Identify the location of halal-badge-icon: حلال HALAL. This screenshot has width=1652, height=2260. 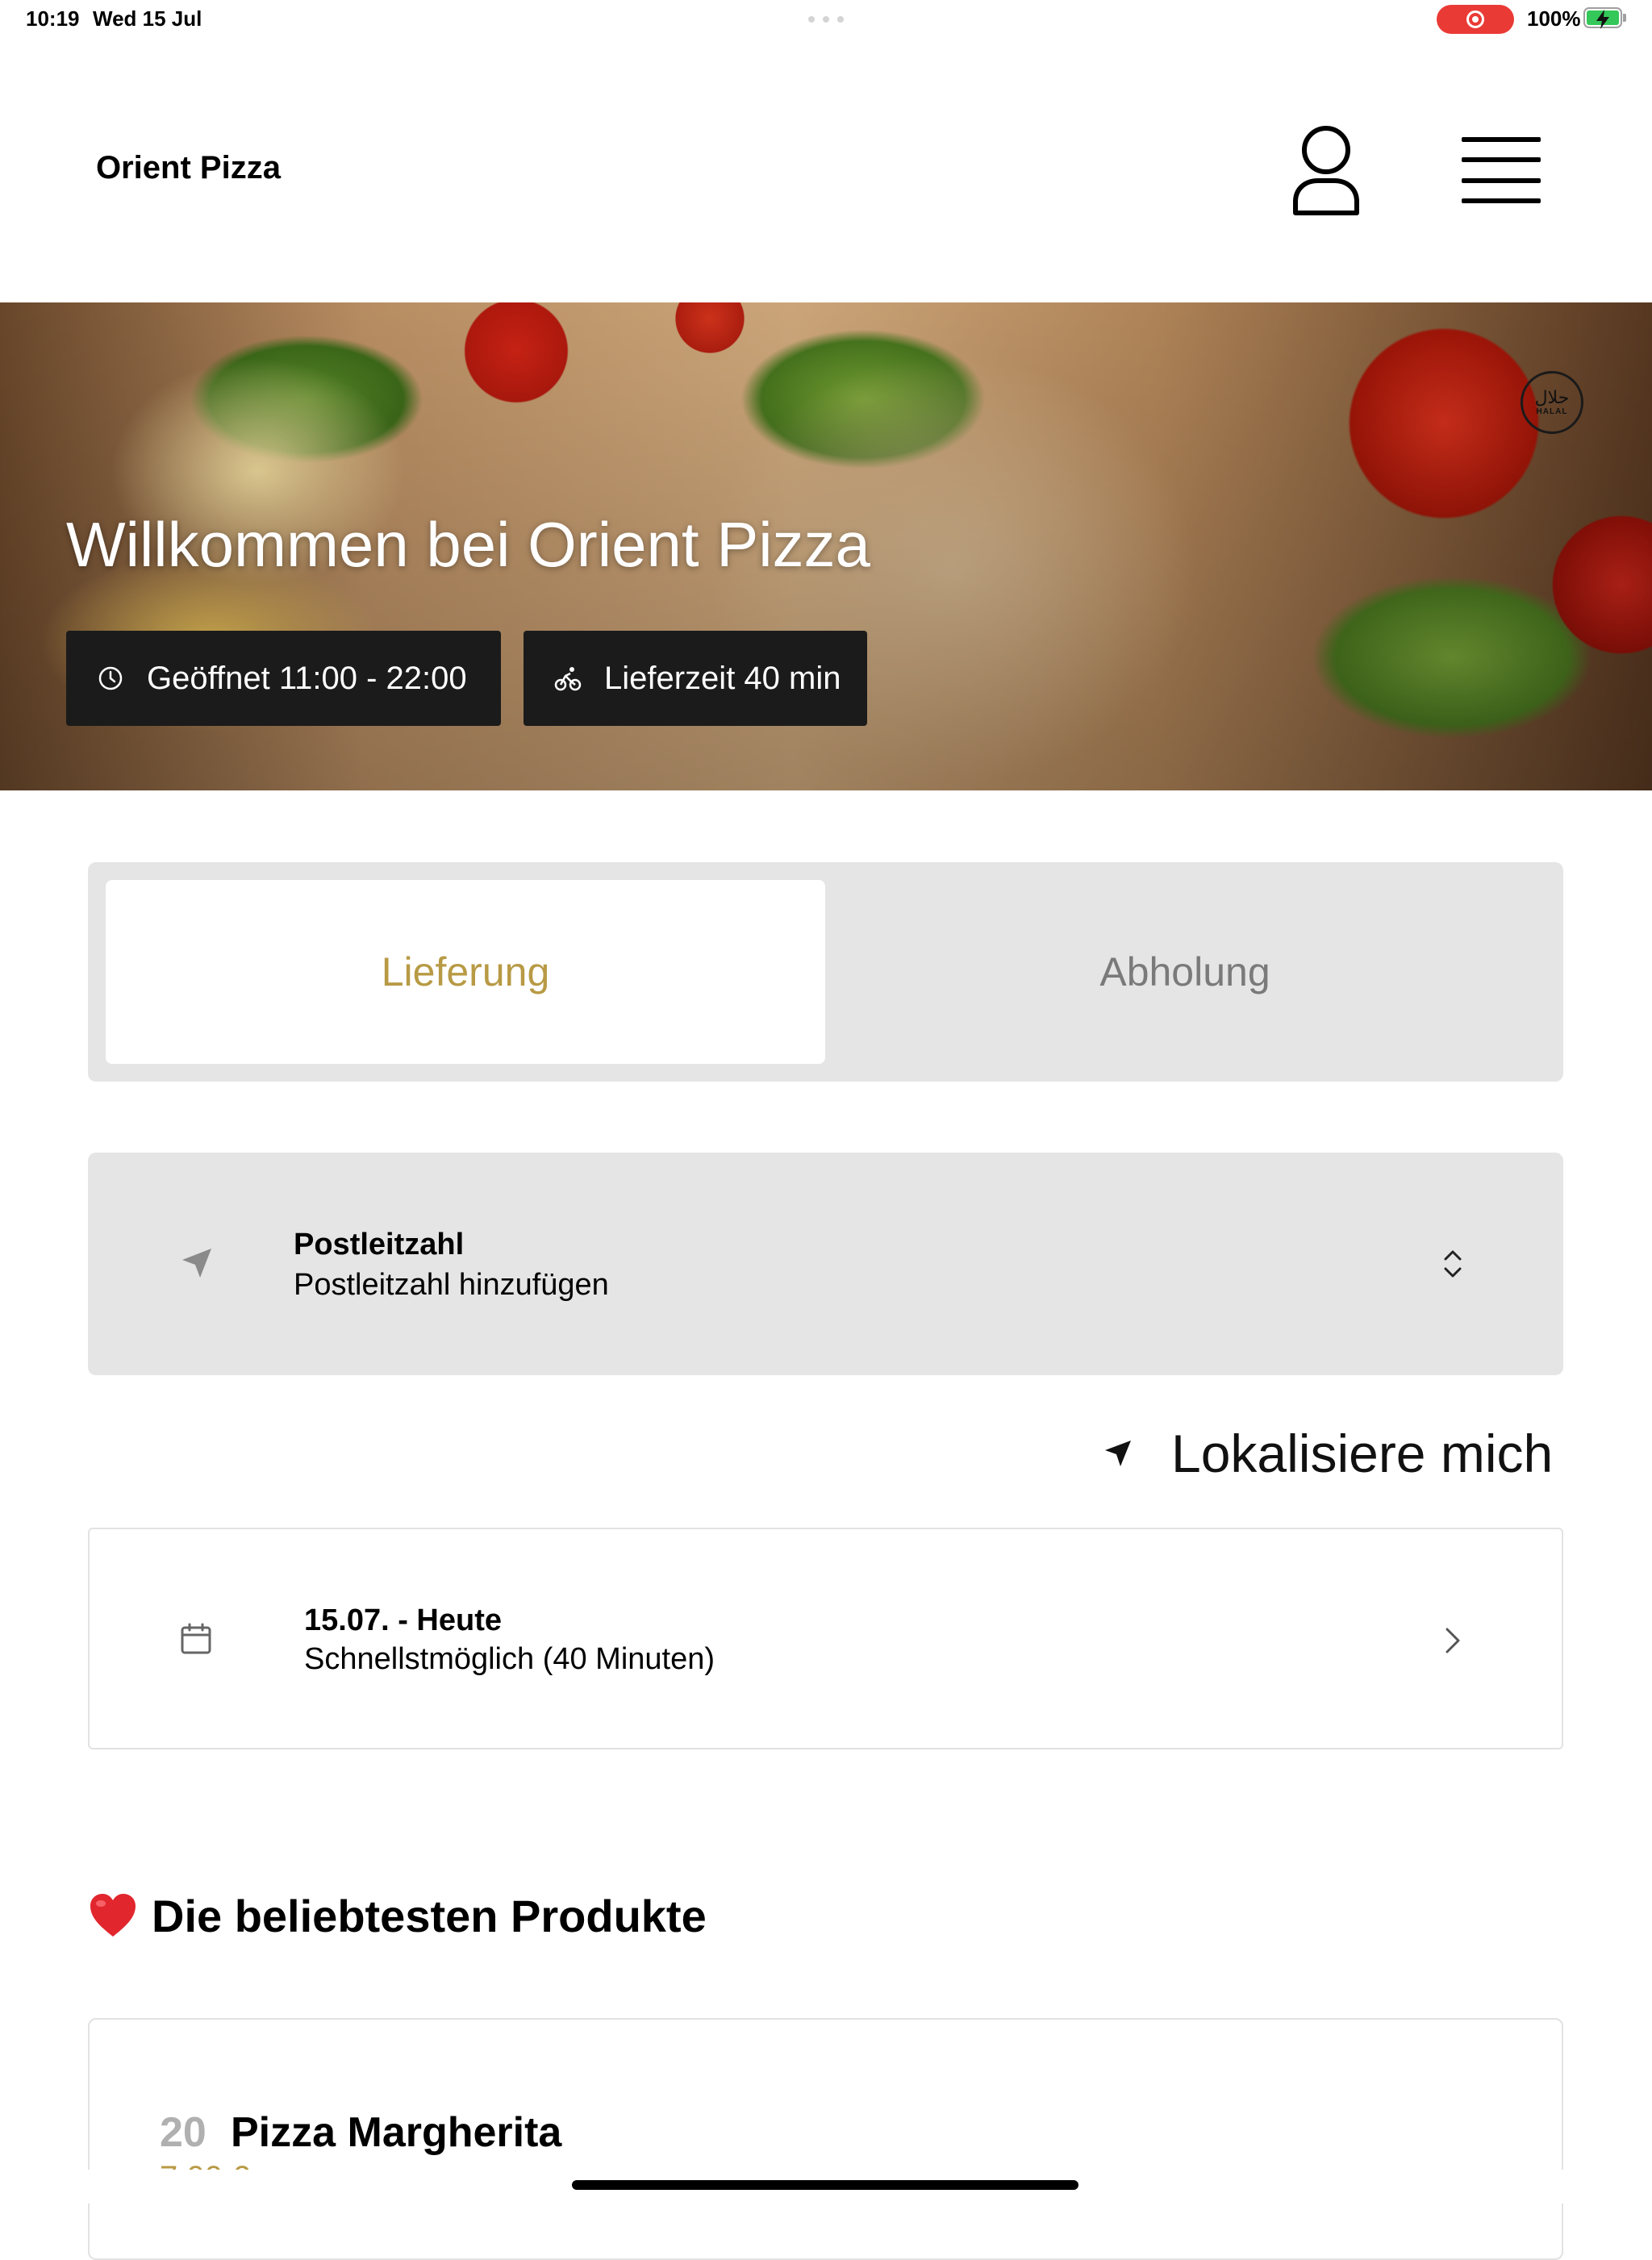
(1552, 402).